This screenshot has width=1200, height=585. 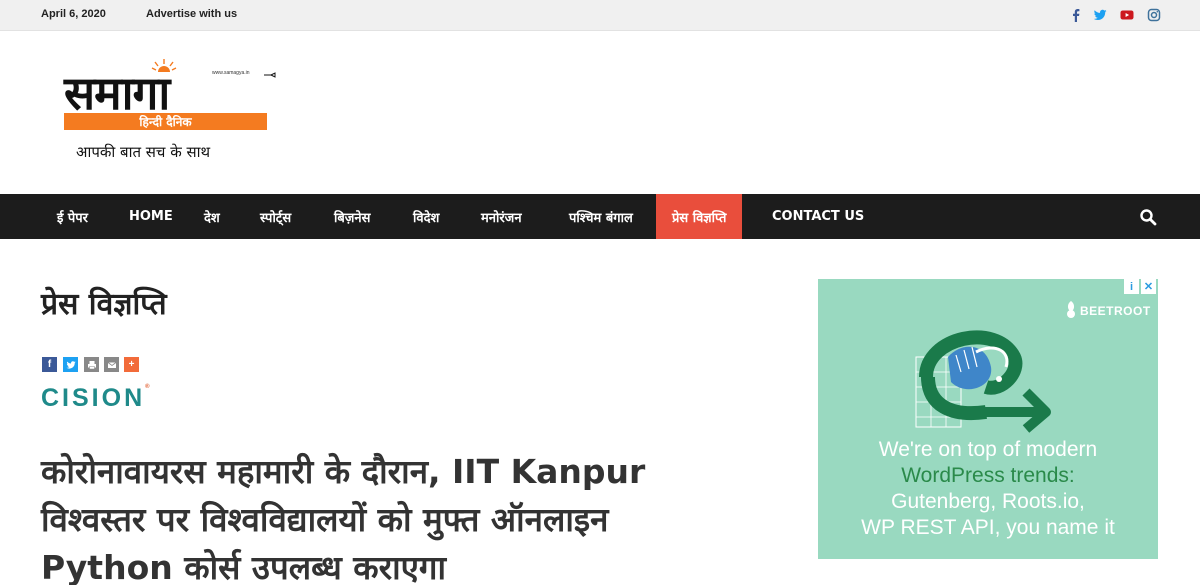 I want to click on logo-wordmark: समागा, so click(x=117, y=93).